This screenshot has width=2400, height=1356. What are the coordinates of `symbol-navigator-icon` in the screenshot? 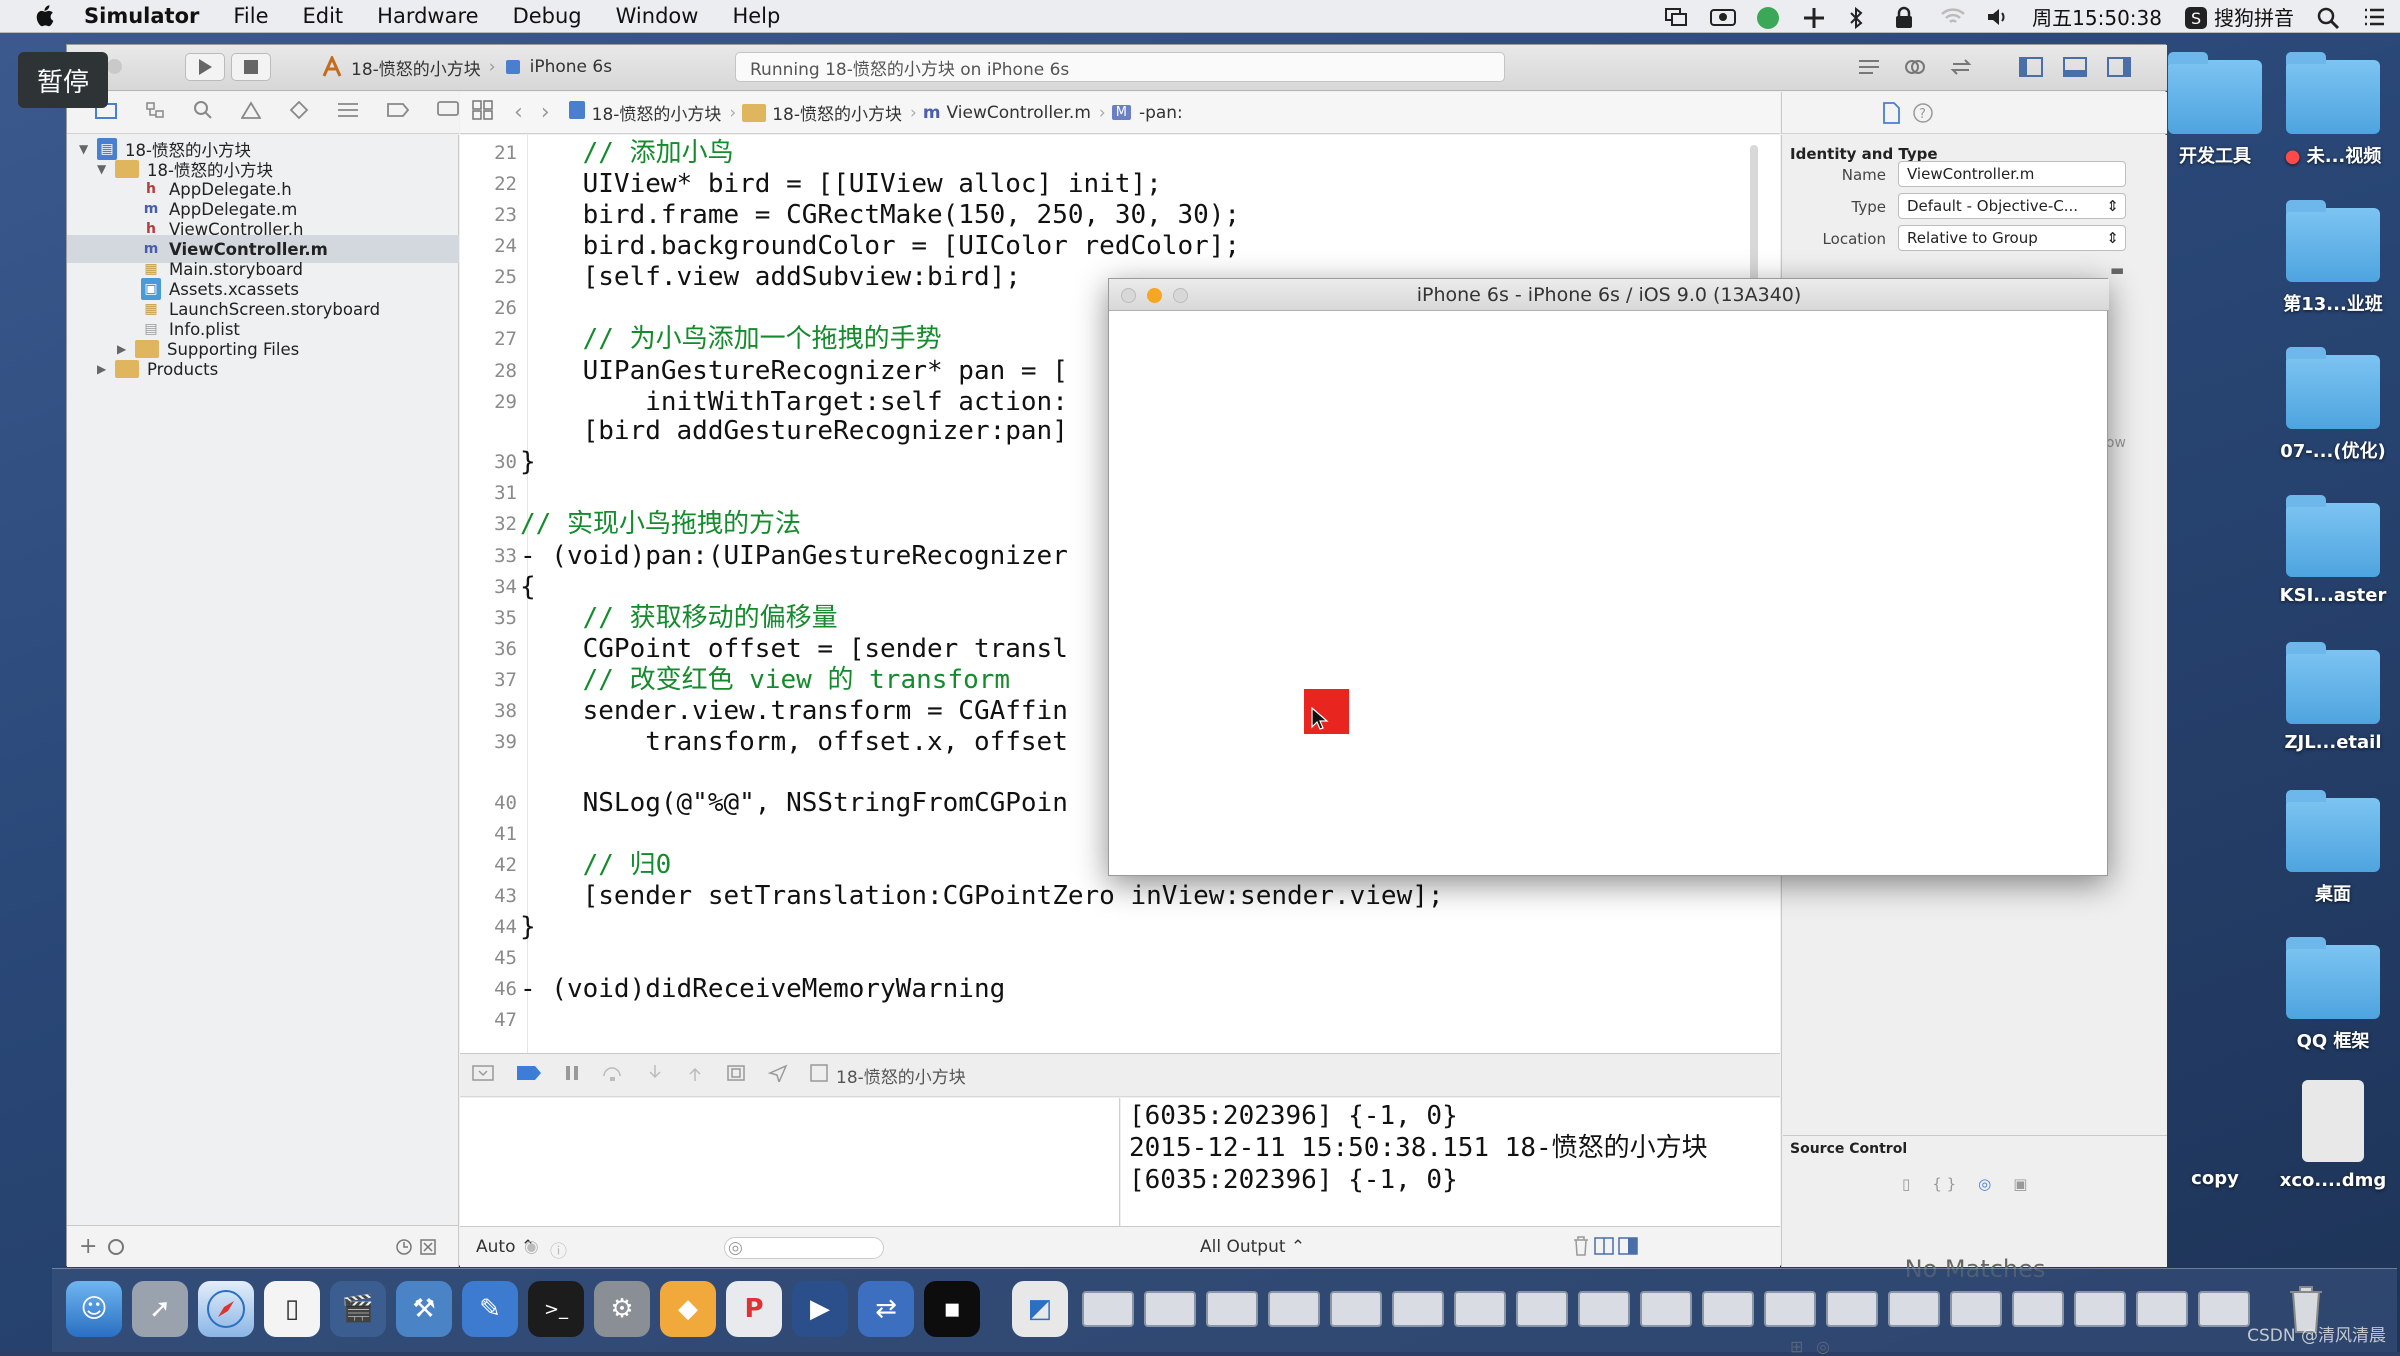 It's located at (155, 112).